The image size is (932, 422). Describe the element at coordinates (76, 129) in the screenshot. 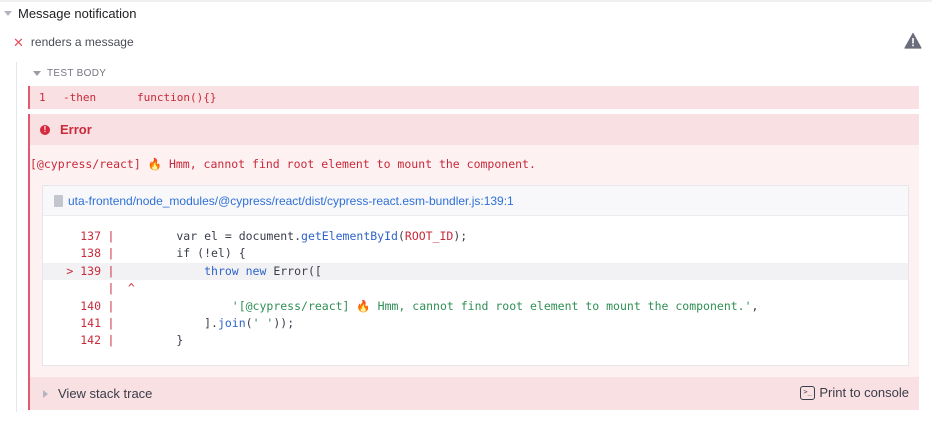

I see `error-title: Error` at that location.